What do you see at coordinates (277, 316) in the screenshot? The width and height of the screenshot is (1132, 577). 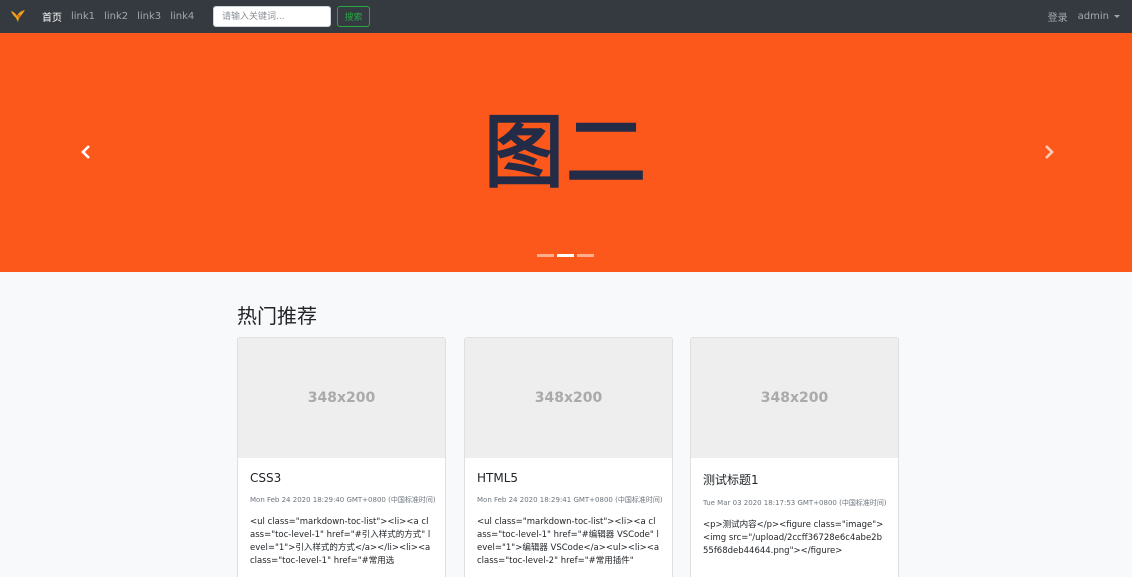 I see `section-title: 热门推荐` at bounding box center [277, 316].